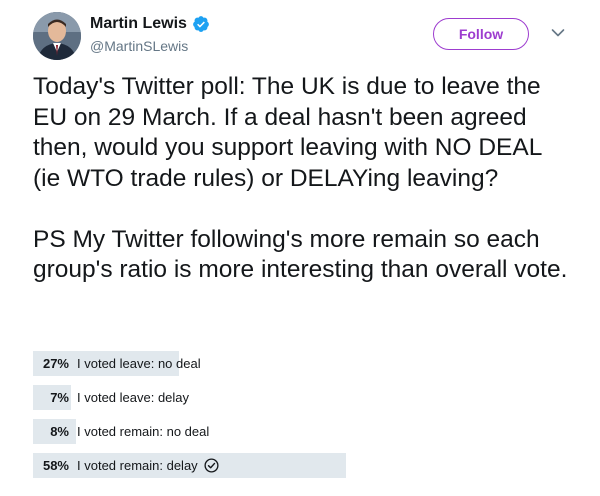 The width and height of the screenshot is (600, 496). Describe the element at coordinates (139, 363) in the screenshot. I see `poll-option-label: I voted leave: no deal` at that location.